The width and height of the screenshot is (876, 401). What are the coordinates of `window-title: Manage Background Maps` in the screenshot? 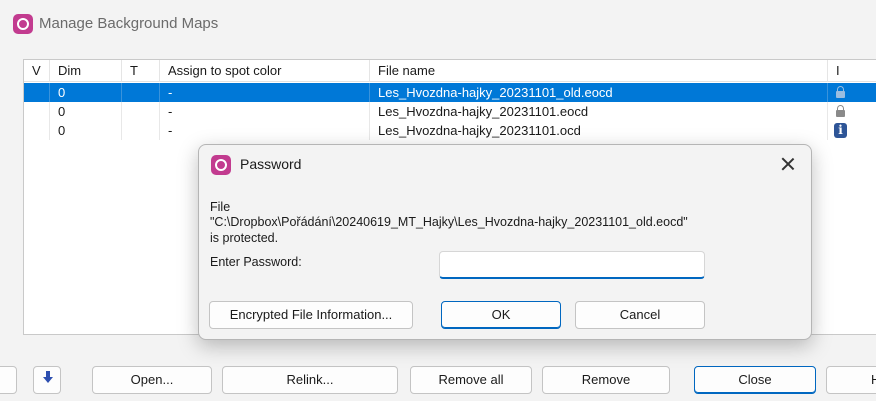 It's located at (129, 23).